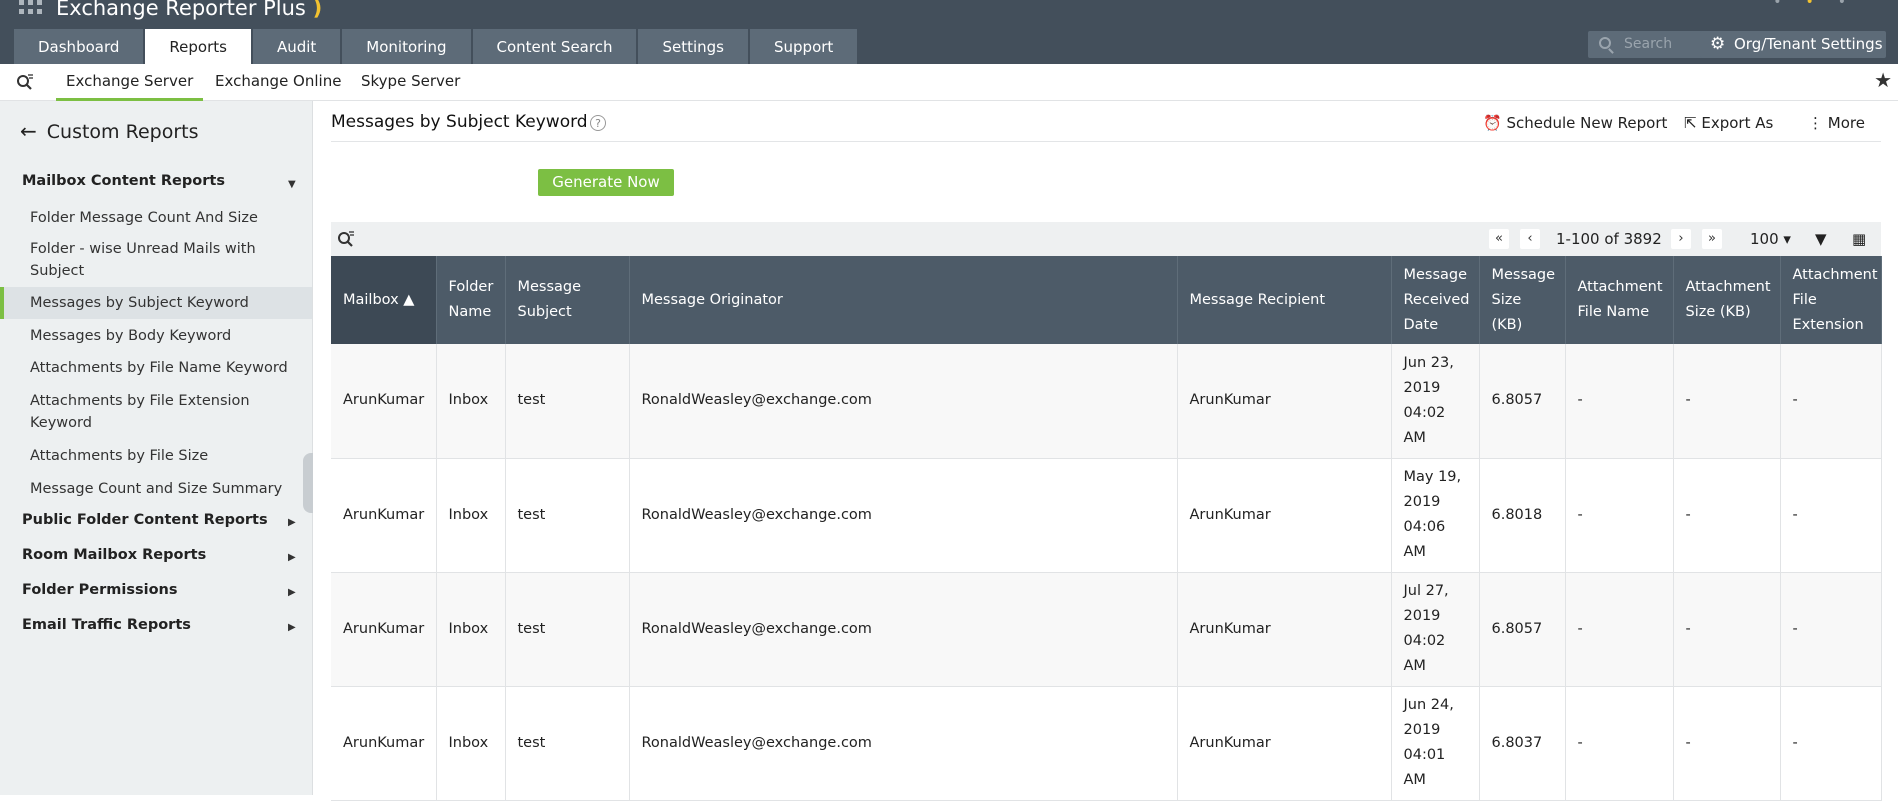 The image size is (1898, 801). What do you see at coordinates (1435, 743) in the screenshot?
I see `cell-received-date: Jun 24, 2019 04:01 AM` at bounding box center [1435, 743].